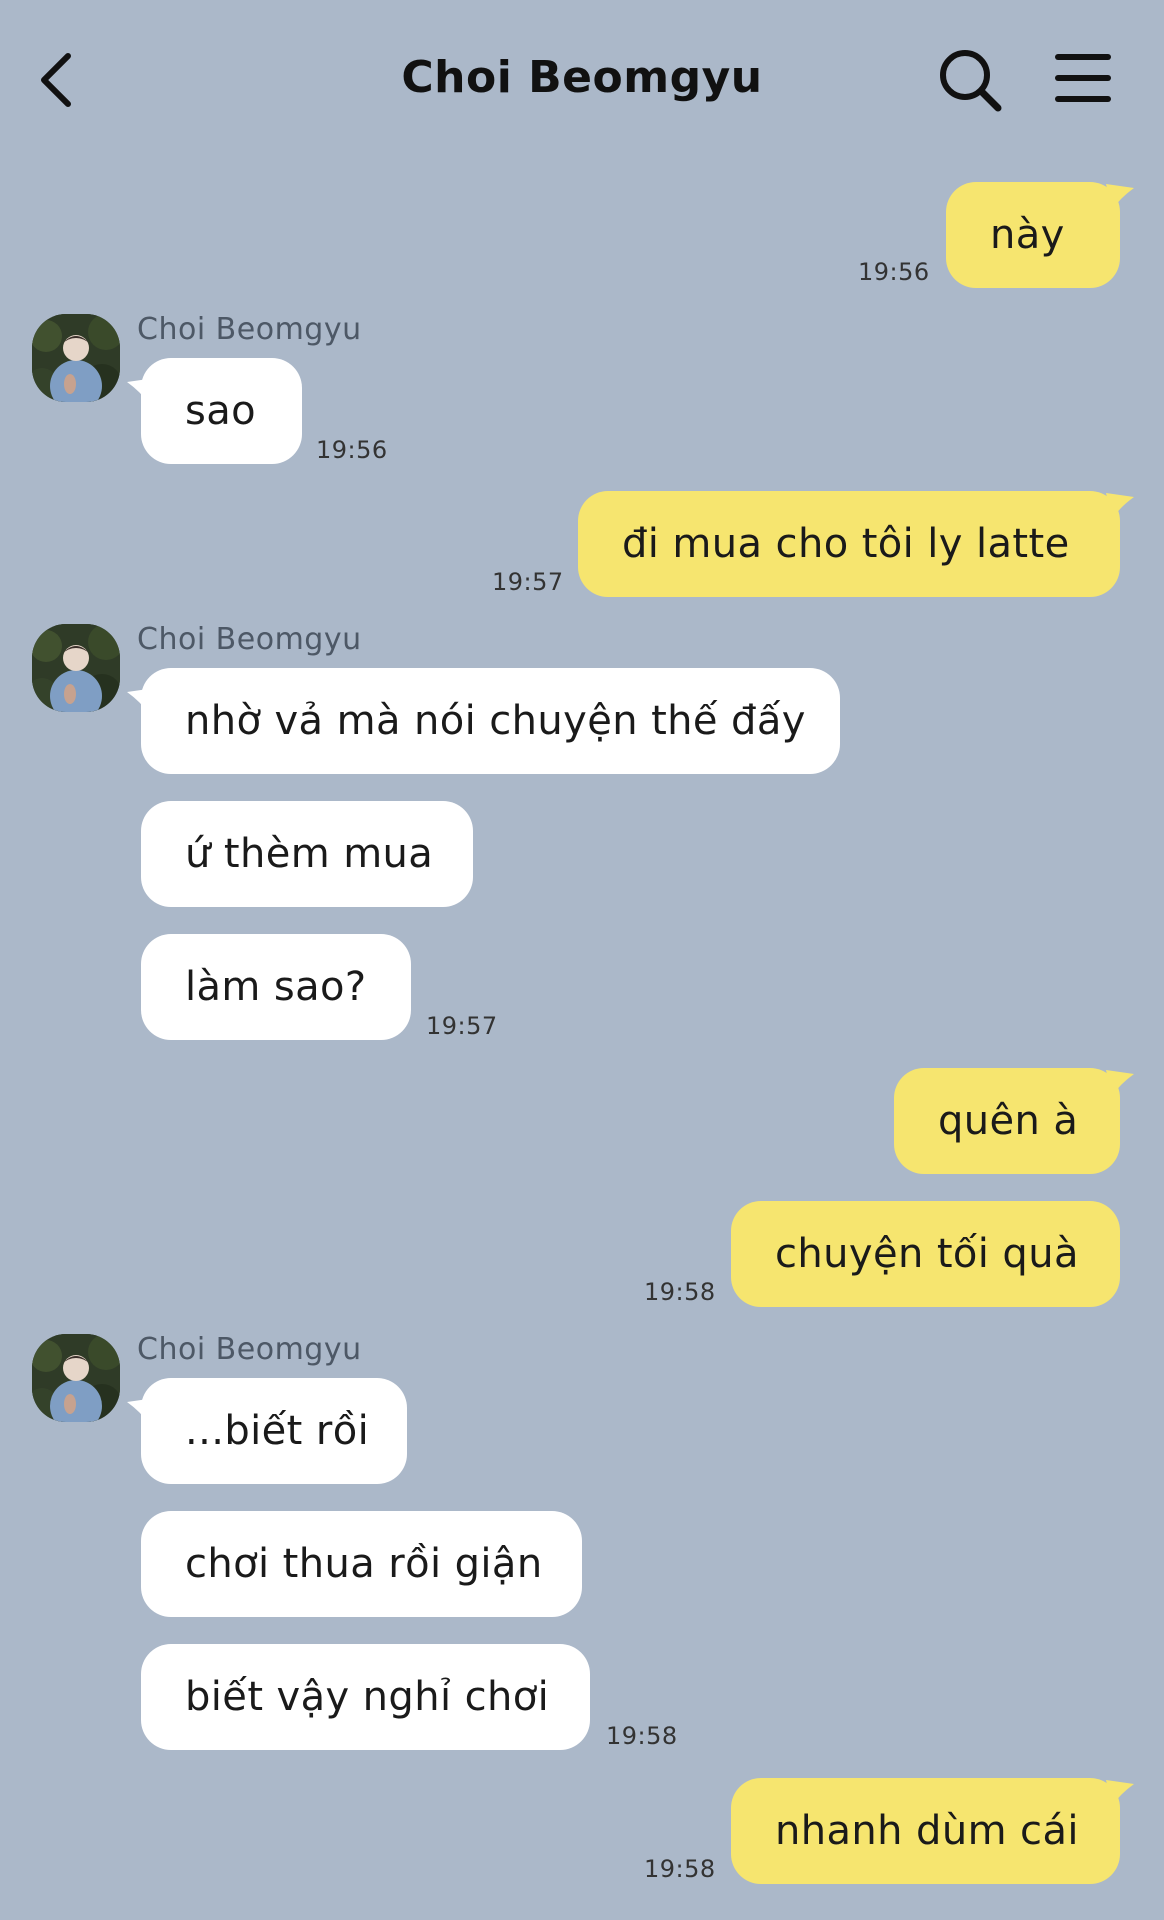 Image resolution: width=1164 pixels, height=1920 pixels. What do you see at coordinates (365, 1697) in the screenshot?
I see `their-message-bubble: biết vậy nghỉ chơi` at bounding box center [365, 1697].